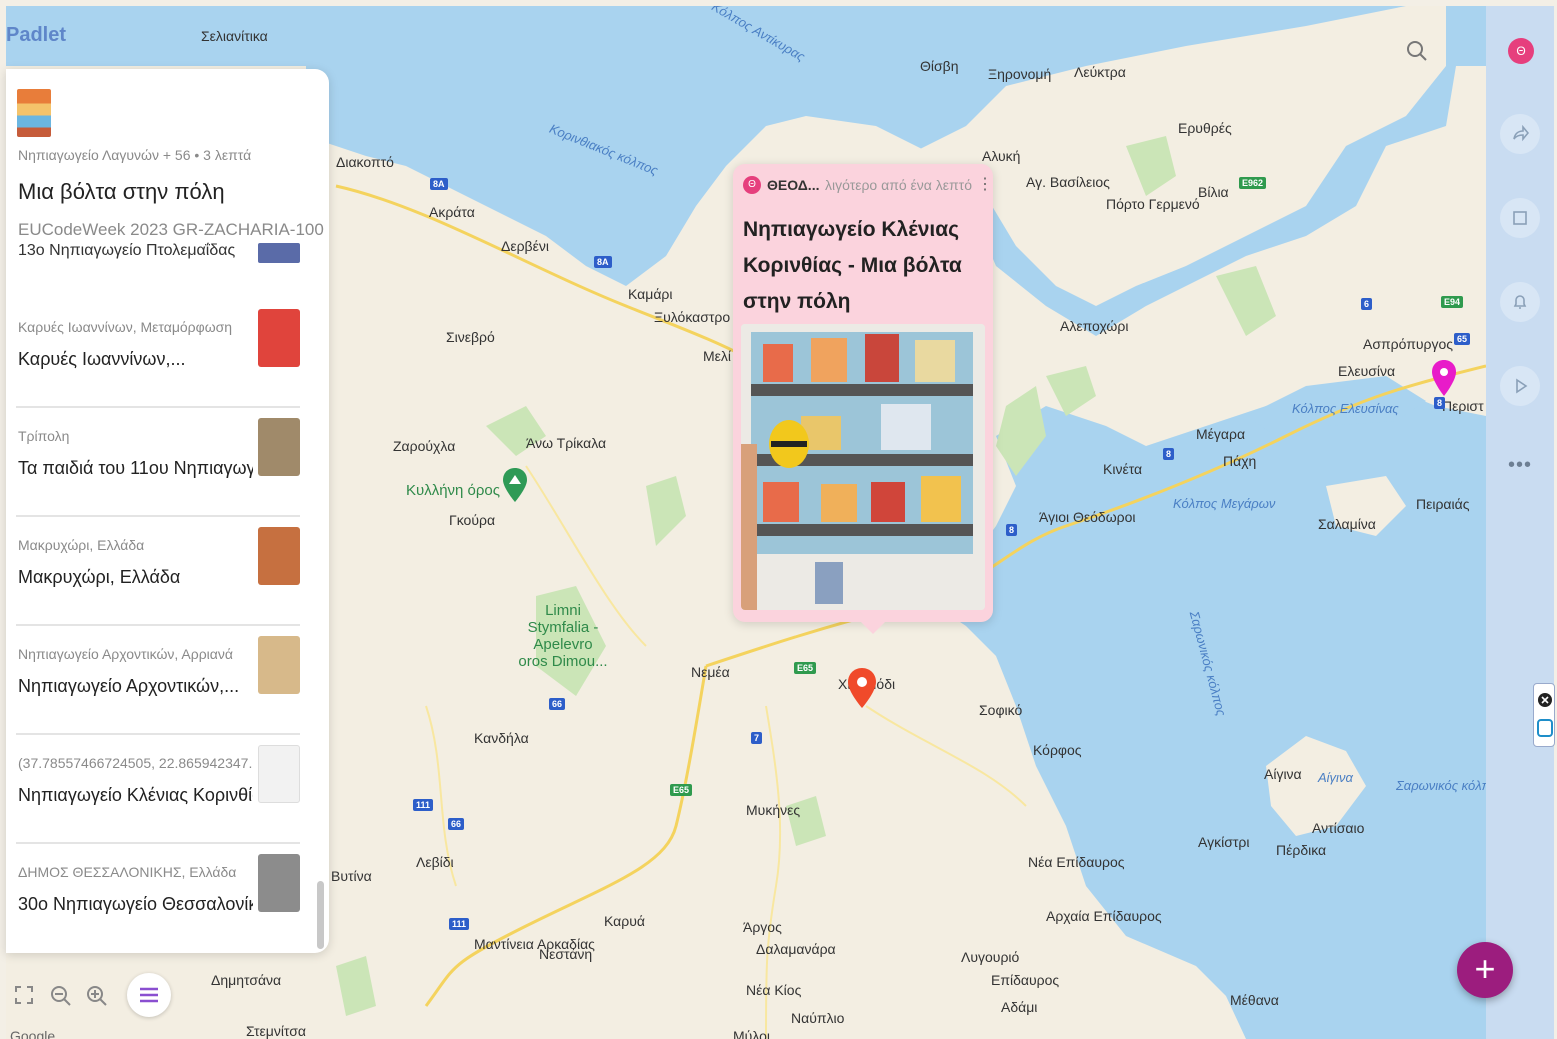 This screenshot has height=1039, width=1557. Describe the element at coordinates (1019, 1007) in the screenshot. I see `map-place-label: Αδάμι` at that location.